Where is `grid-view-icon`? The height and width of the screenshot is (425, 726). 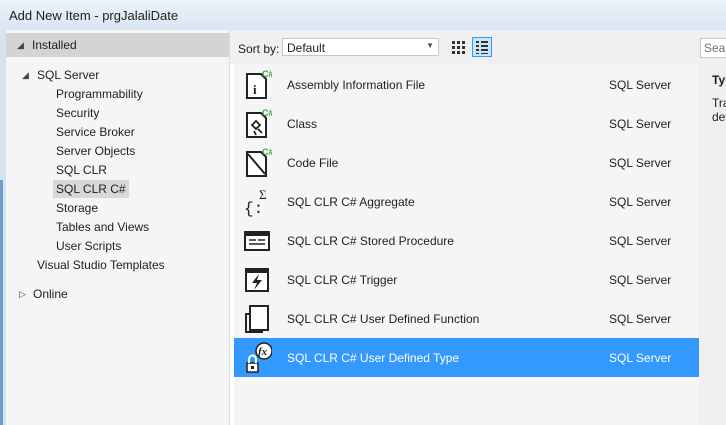
grid-view-icon is located at coordinates (458, 47).